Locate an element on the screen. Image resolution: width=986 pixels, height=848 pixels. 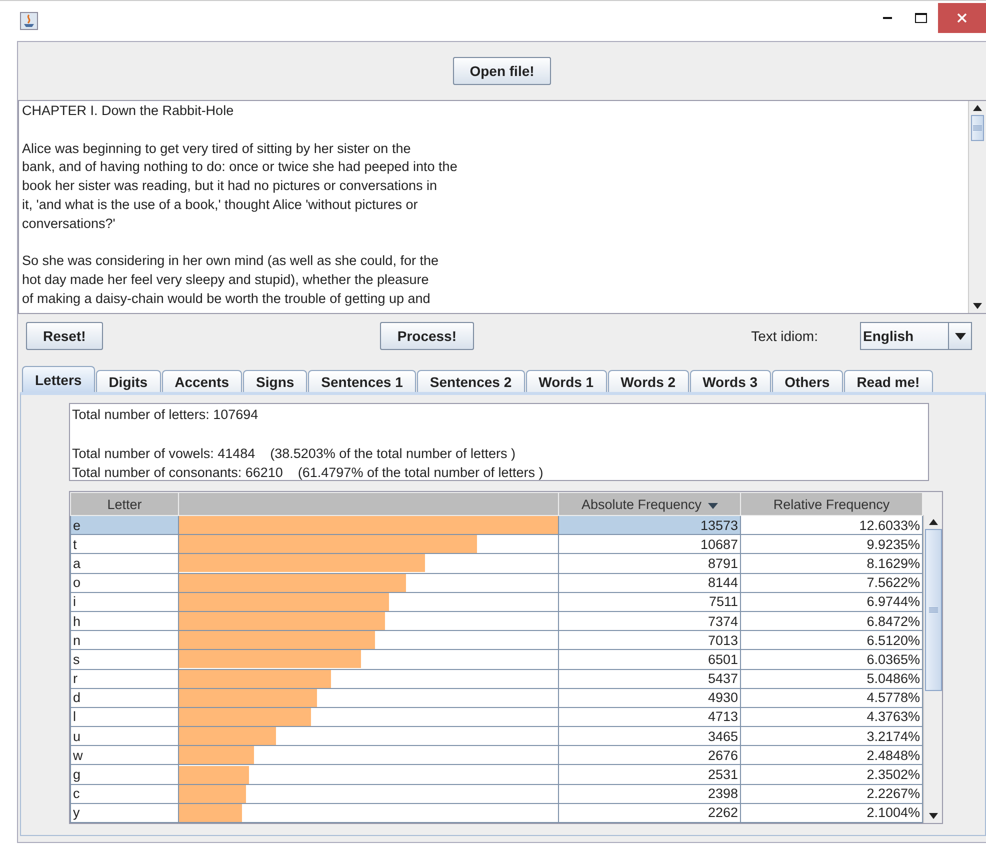
text-line: bank, and of having nothing to do: once or twice she had peeped into the is located at coordinates (240, 167).